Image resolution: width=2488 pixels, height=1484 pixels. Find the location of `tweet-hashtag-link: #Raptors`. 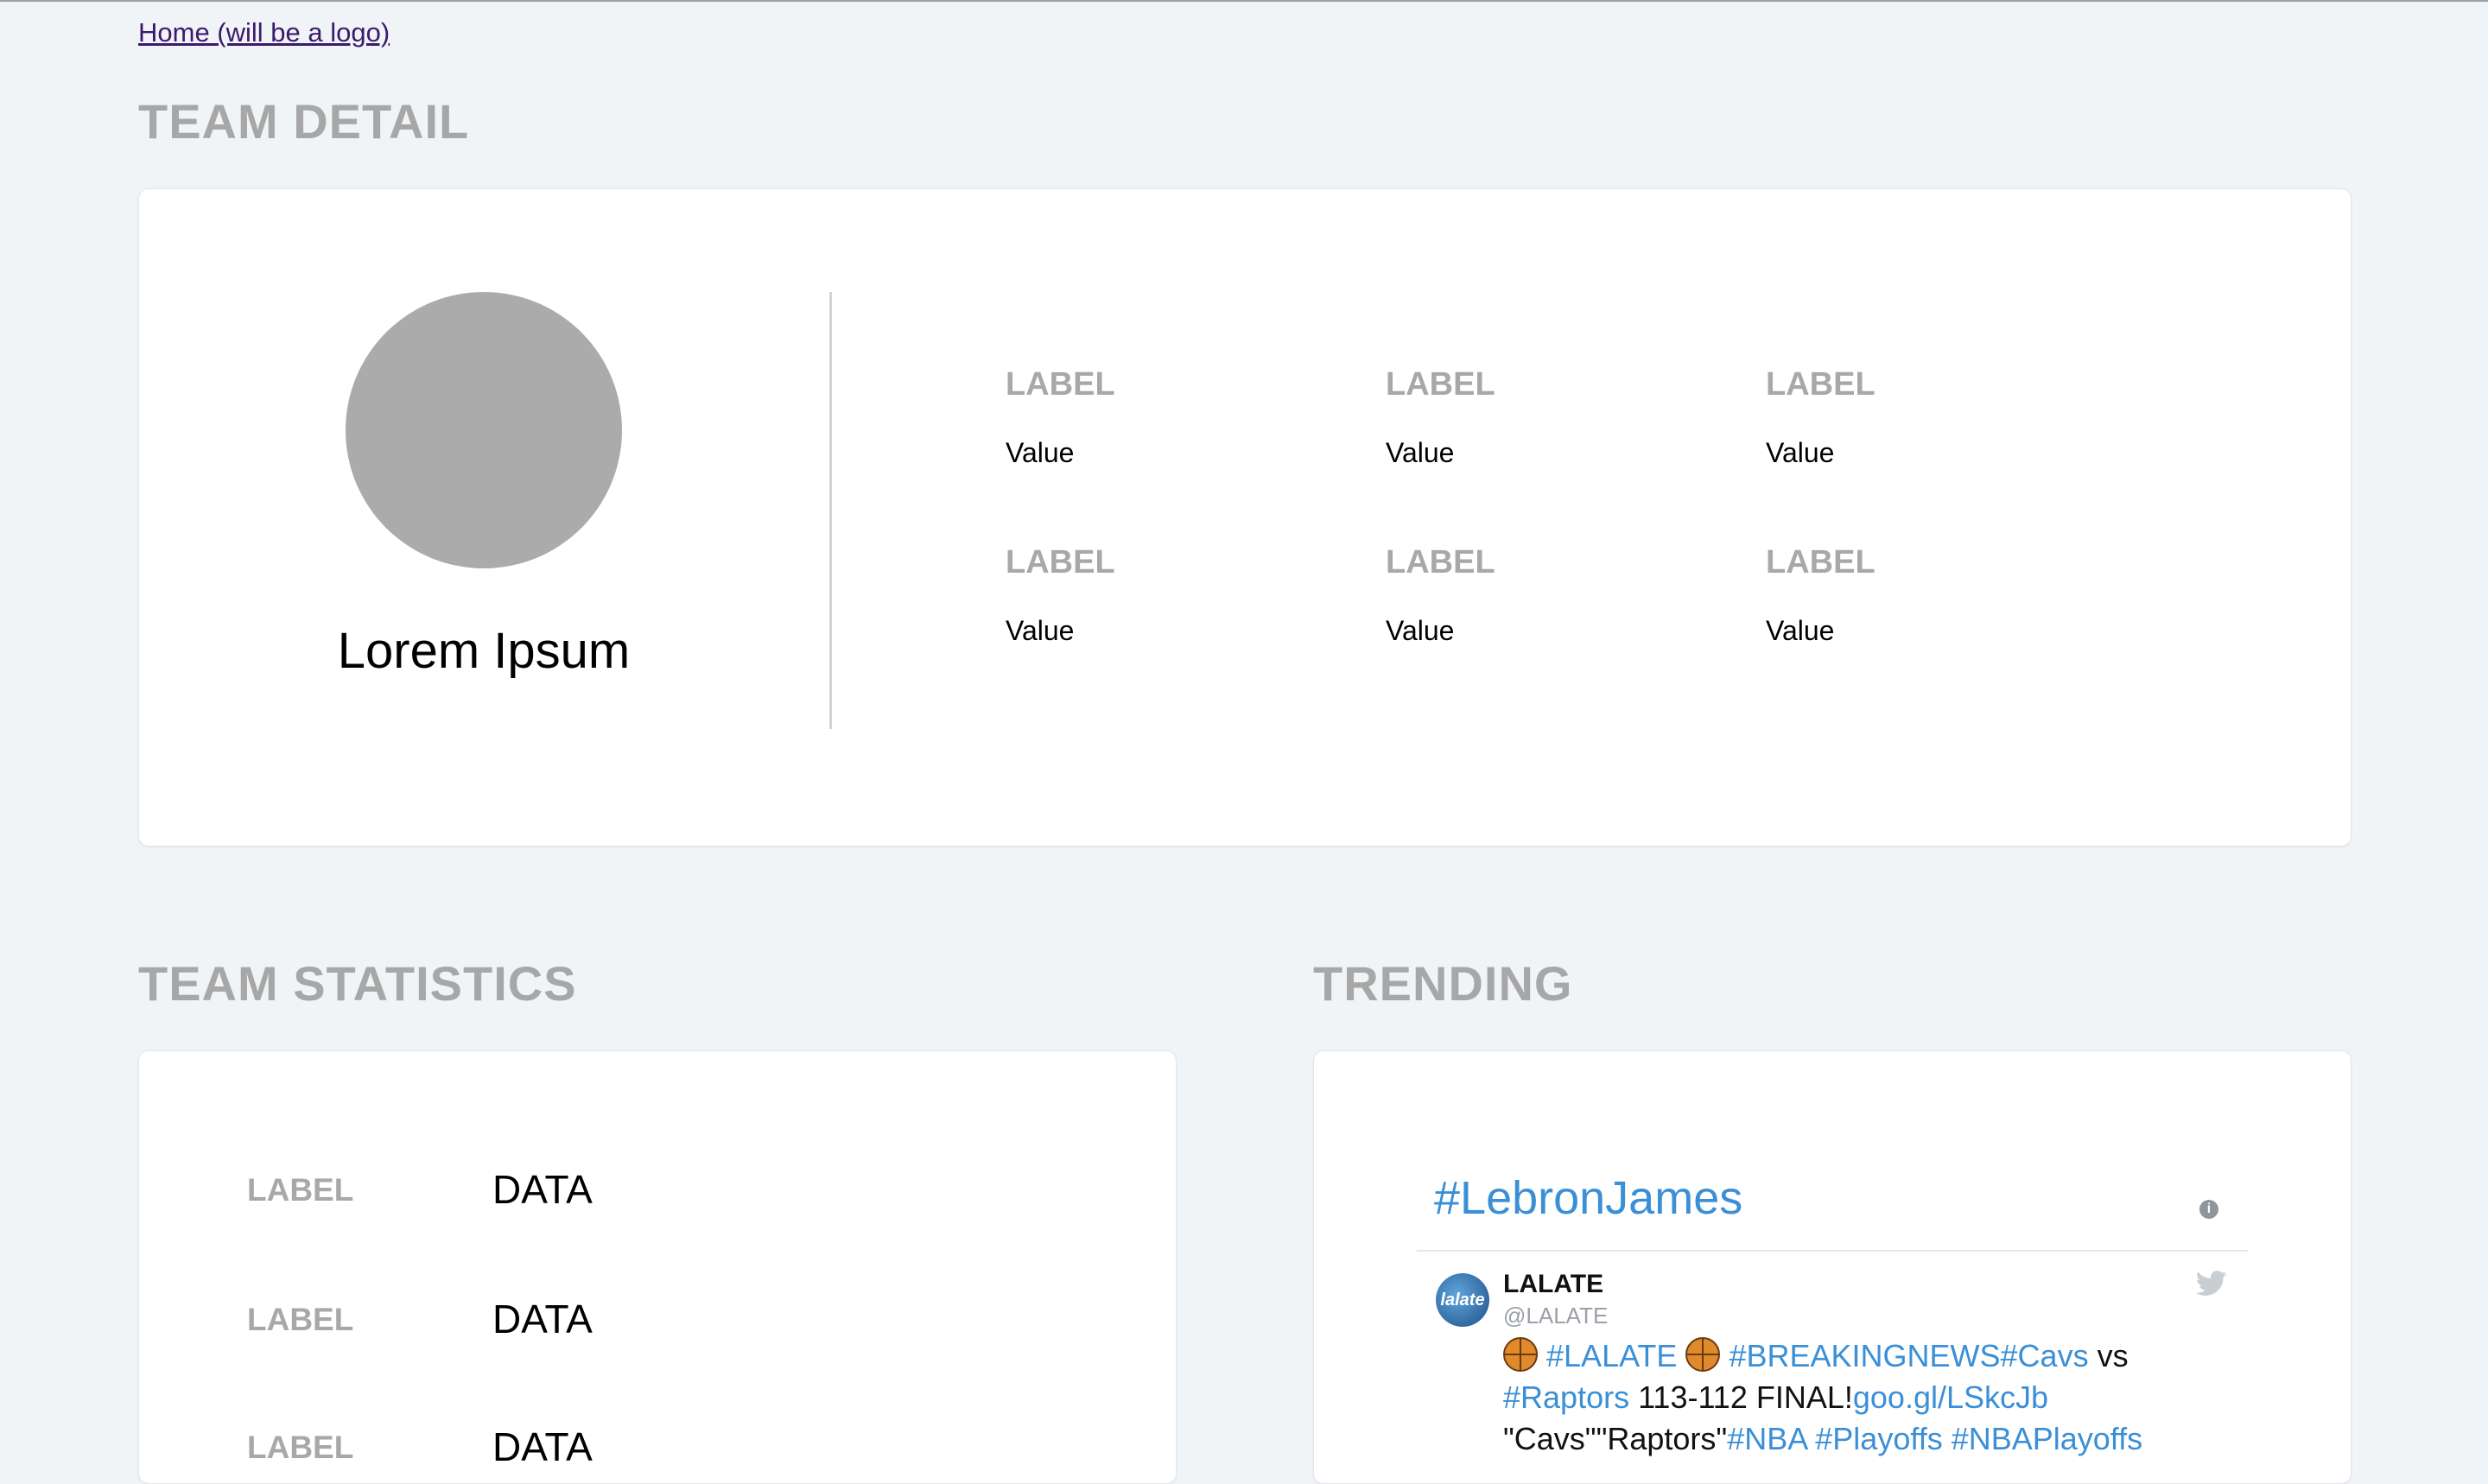

tweet-hashtag-link: #Raptors is located at coordinates (1566, 1397).